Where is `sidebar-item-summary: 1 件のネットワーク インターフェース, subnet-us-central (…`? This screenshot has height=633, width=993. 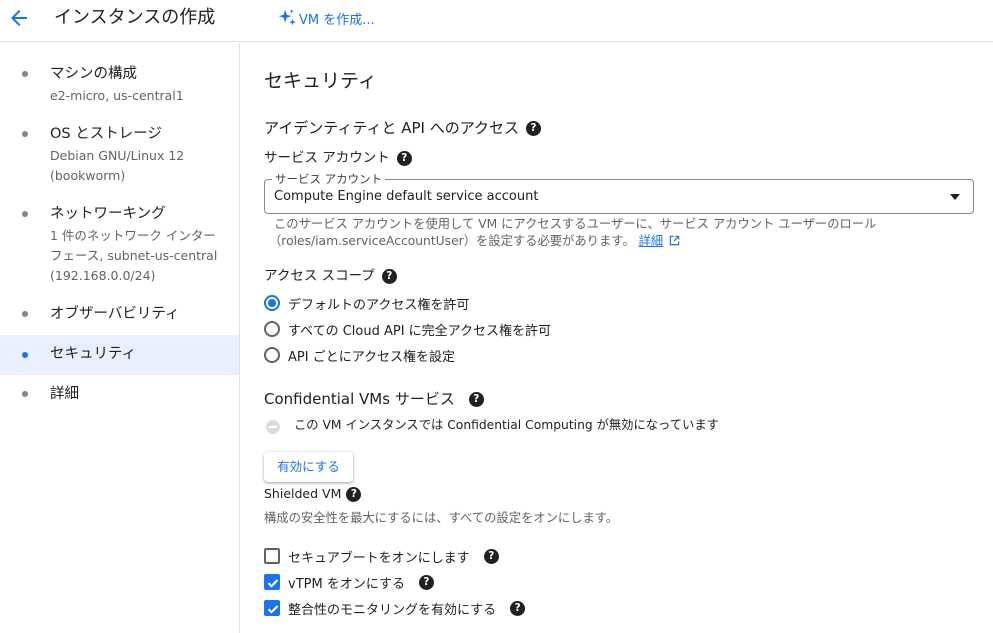 sidebar-item-summary: 1 件のネットワーク インターフェース, subnet-us-central (… is located at coordinates (134, 255).